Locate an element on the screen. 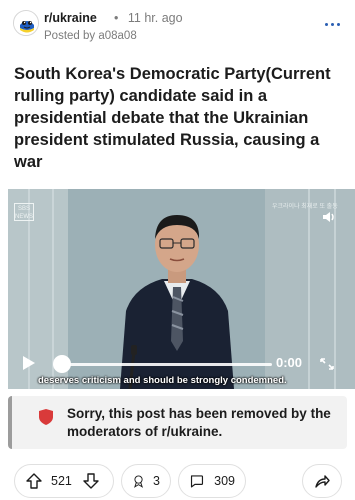 The image size is (355, 500). comment-count: 309 is located at coordinates (224, 481).